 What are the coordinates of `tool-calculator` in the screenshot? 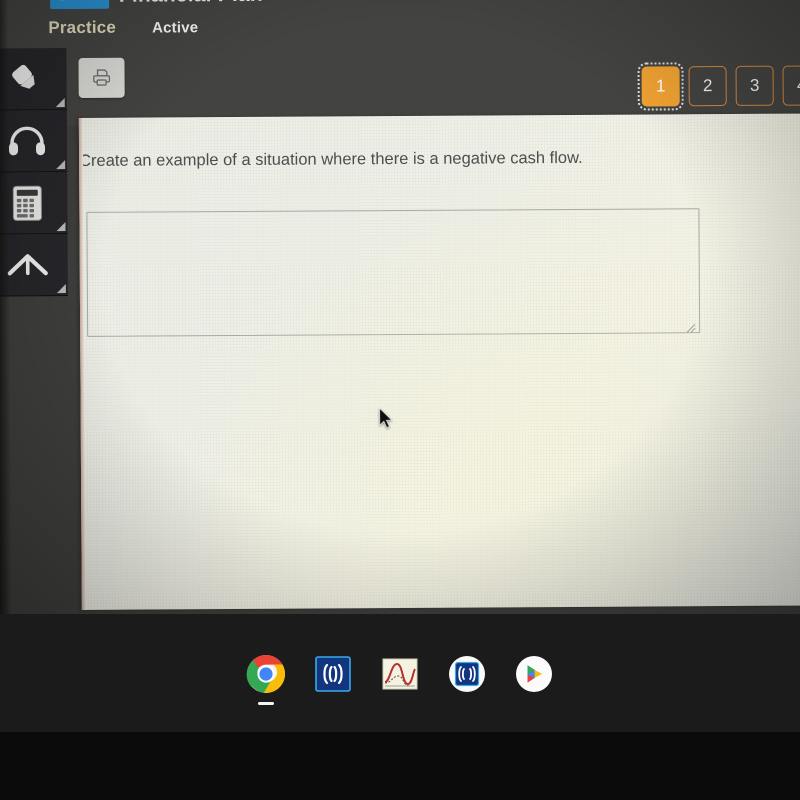 It's located at (34, 203).